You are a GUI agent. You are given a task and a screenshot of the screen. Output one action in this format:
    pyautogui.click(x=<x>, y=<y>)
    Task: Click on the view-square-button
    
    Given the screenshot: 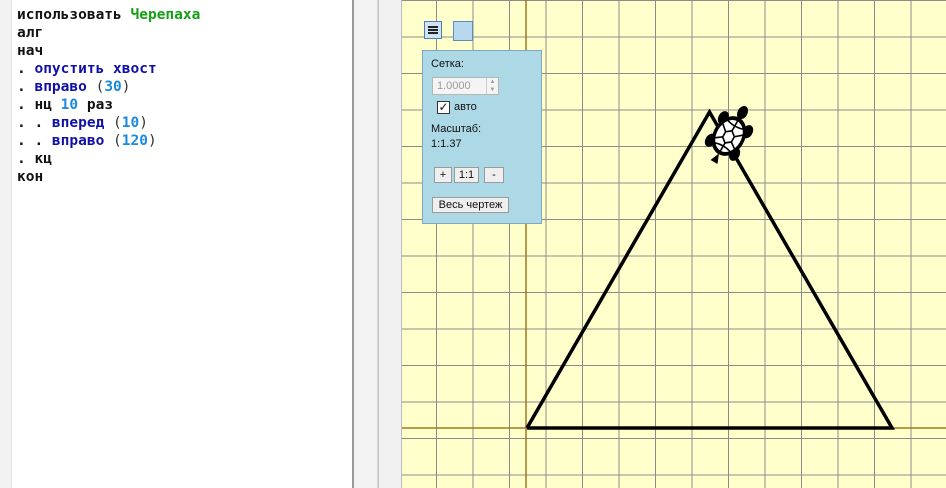 What is the action you would take?
    pyautogui.click(x=463, y=31)
    